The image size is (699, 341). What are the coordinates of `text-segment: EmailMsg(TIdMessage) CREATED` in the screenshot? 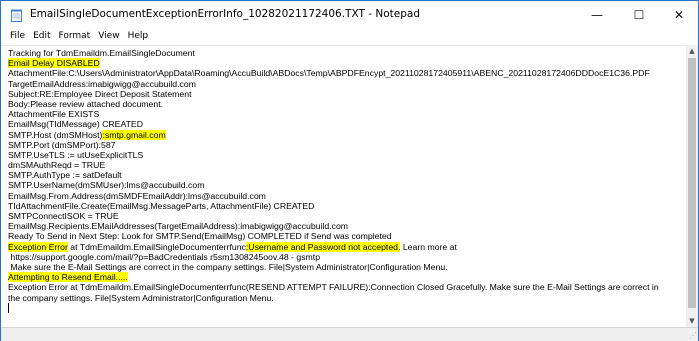 It's located at (76, 124).